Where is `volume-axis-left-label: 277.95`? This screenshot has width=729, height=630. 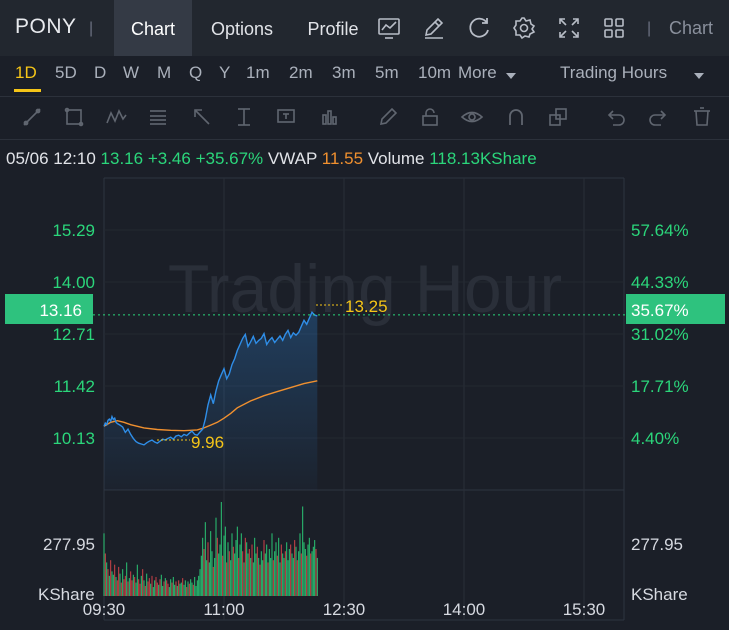
volume-axis-left-label: 277.95 is located at coordinates (69, 544).